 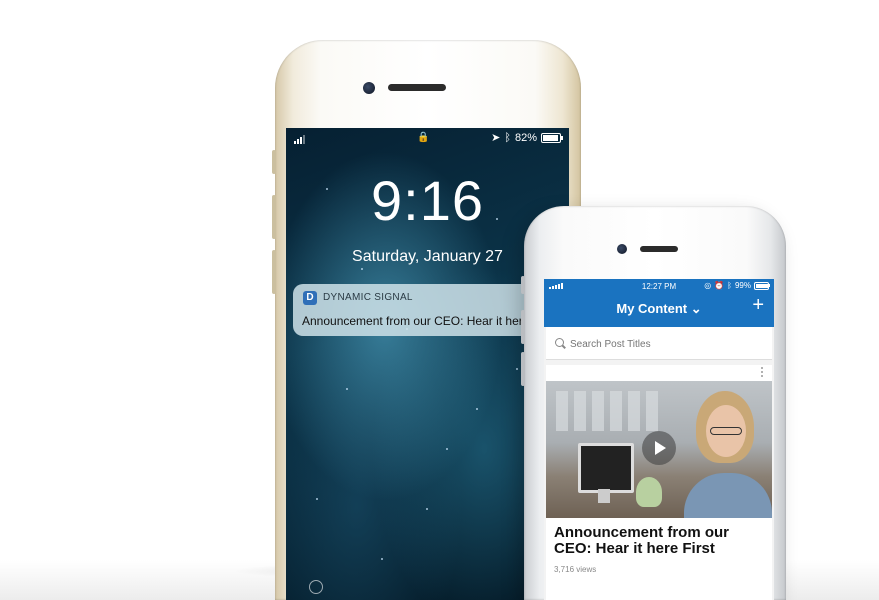 I want to click on post-video-thumbnail, so click(x=659, y=449).